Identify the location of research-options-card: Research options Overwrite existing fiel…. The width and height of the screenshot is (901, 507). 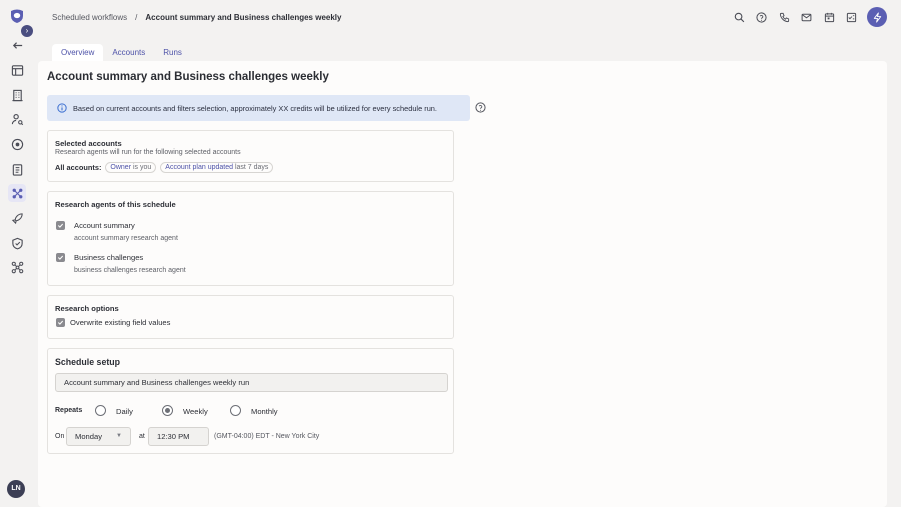
(250, 317).